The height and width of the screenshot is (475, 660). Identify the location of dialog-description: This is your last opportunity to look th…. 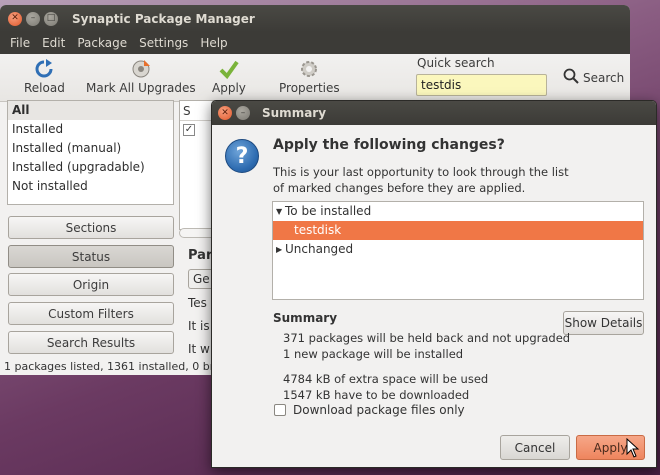
(421, 180).